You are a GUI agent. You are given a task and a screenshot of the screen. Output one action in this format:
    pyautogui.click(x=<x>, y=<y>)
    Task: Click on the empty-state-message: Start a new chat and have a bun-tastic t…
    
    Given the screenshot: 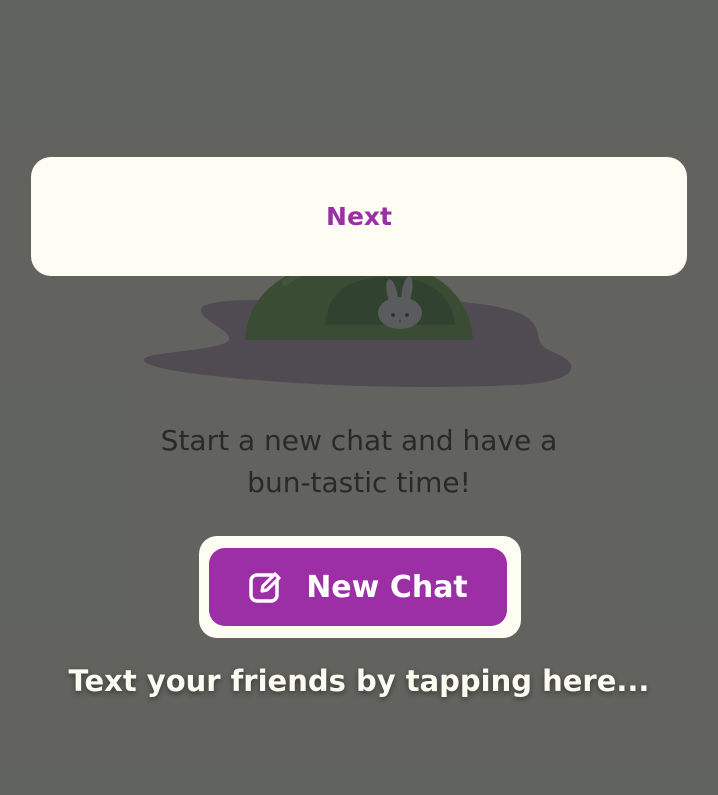 What is the action you would take?
    pyautogui.click(x=359, y=462)
    